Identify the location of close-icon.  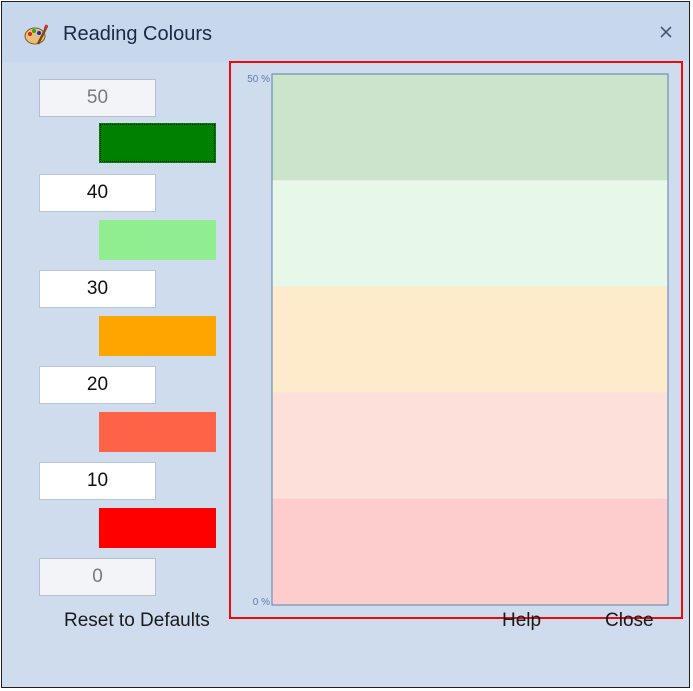
(666, 33).